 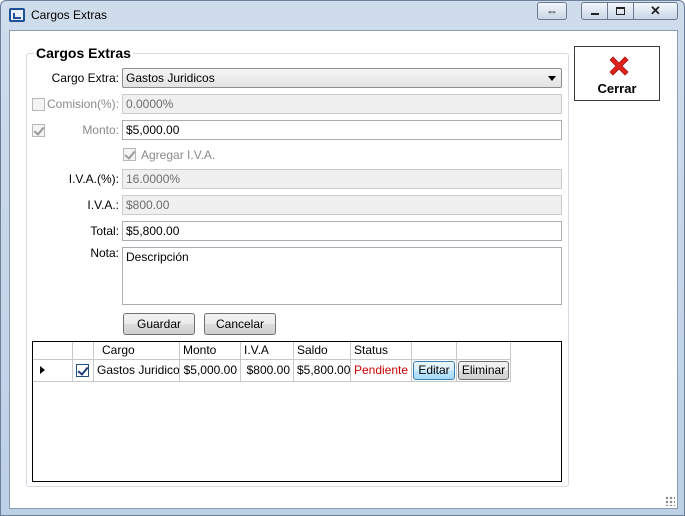 I want to click on nota-label: Nota:, so click(x=104, y=253).